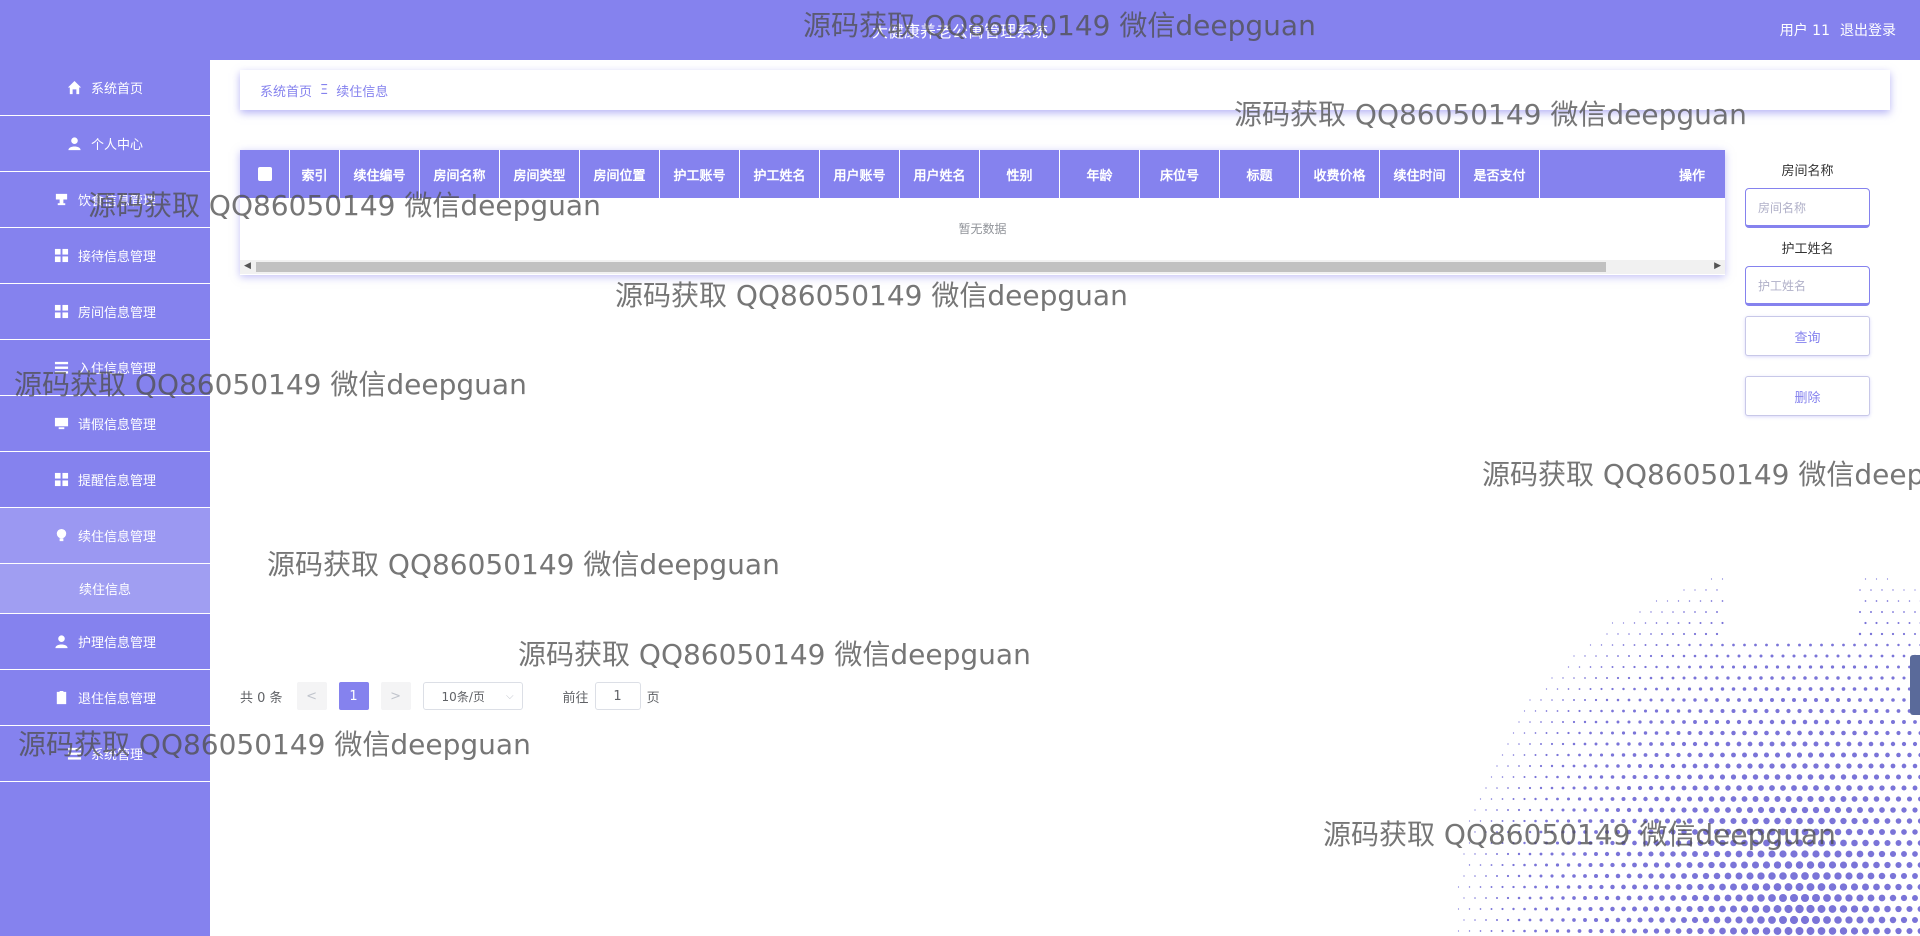 The image size is (1920, 936). What do you see at coordinates (116, 481) in the screenshot?
I see `sidebar-item-label: 提醒信息管理` at bounding box center [116, 481].